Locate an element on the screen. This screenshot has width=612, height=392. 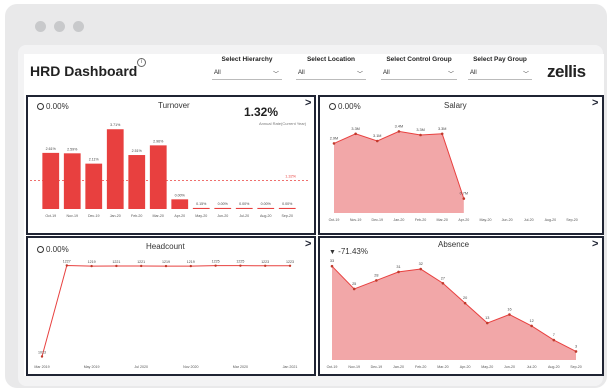
data-label: 33 is located at coordinates (332, 261).